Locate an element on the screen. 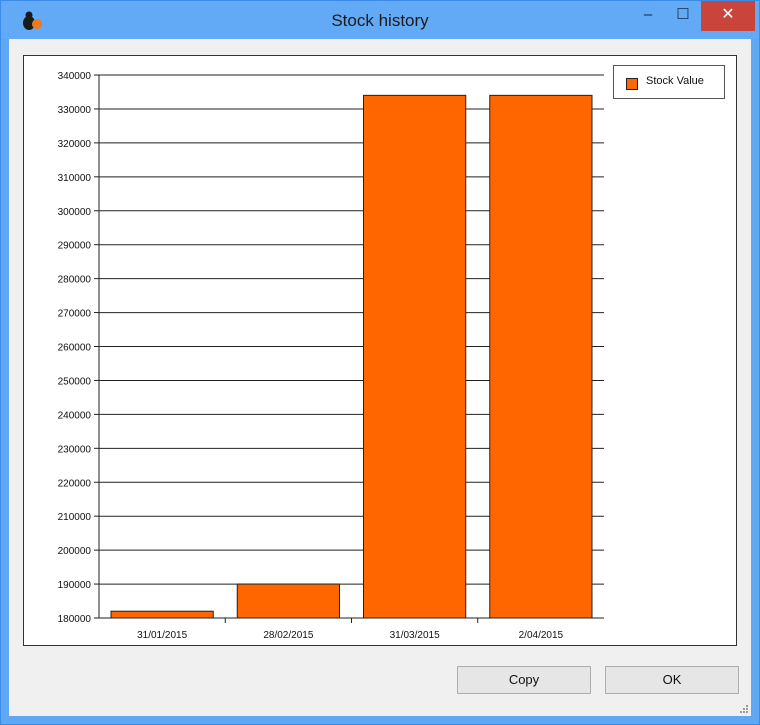 This screenshot has height=725, width=760. y-tick-label: 220000 is located at coordinates (75, 483).